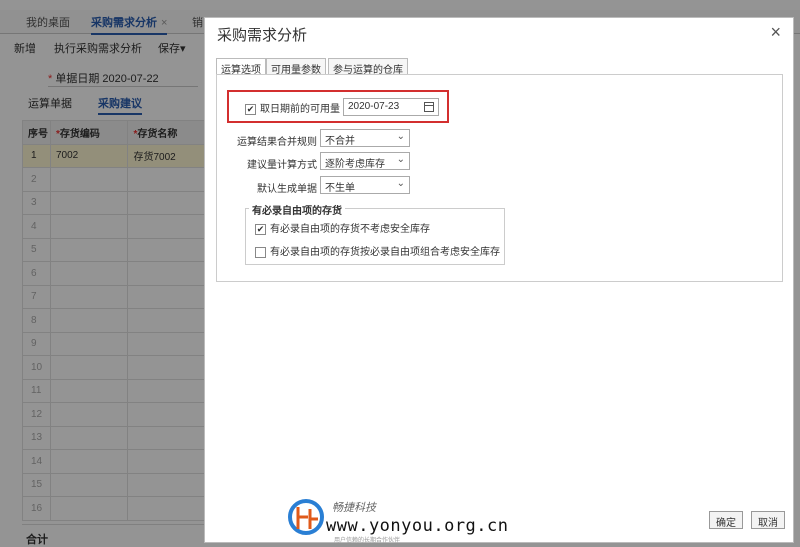  What do you see at coordinates (768, 520) in the screenshot?
I see `cancel-button: 取消` at bounding box center [768, 520].